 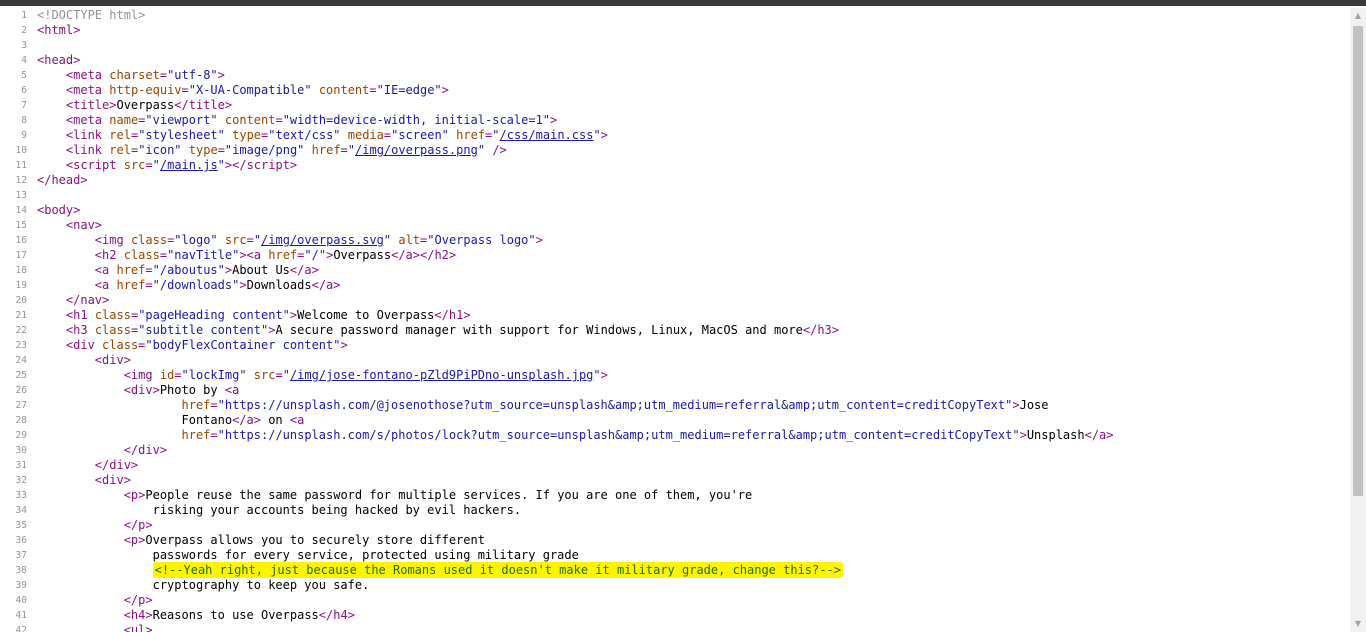 What do you see at coordinates (21, 555) in the screenshot?
I see `line-number: 37` at bounding box center [21, 555].